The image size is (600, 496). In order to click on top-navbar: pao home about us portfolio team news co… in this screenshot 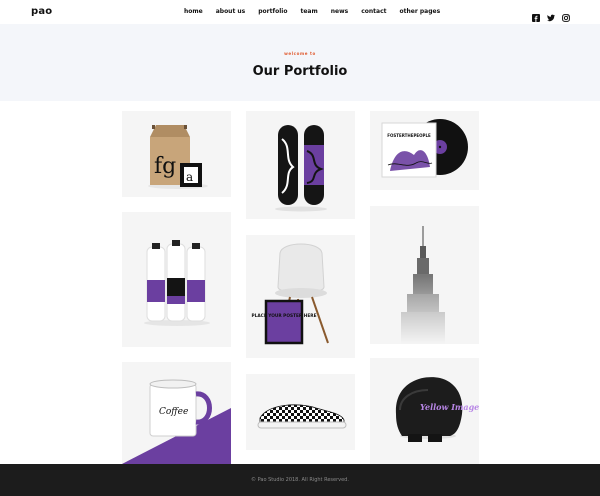, I will do `click(300, 12)`.